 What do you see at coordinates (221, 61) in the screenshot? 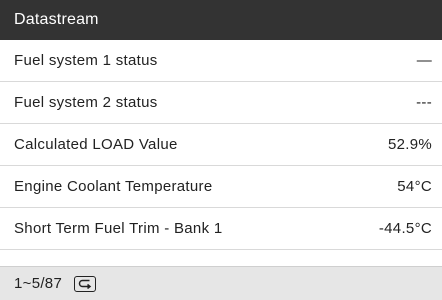
I see `list-item-fuel-system-1-status: Fuel system 1 status —` at bounding box center [221, 61].